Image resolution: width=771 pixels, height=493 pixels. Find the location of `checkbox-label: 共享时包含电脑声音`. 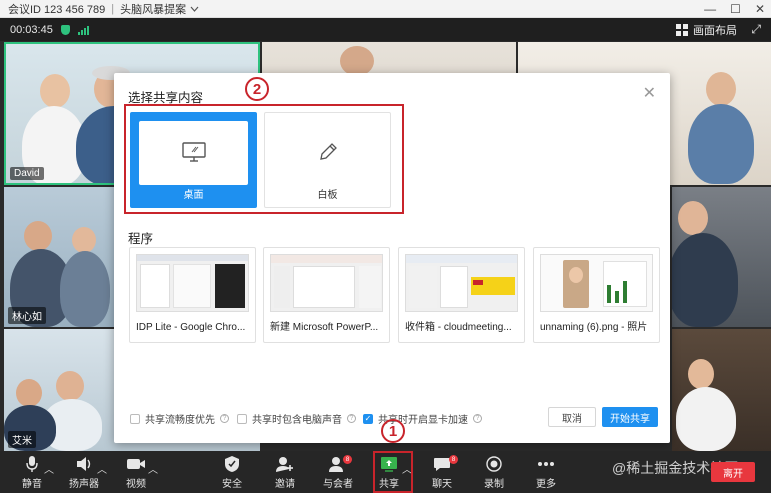

checkbox-label: 共享时包含电脑声音 is located at coordinates (297, 420).